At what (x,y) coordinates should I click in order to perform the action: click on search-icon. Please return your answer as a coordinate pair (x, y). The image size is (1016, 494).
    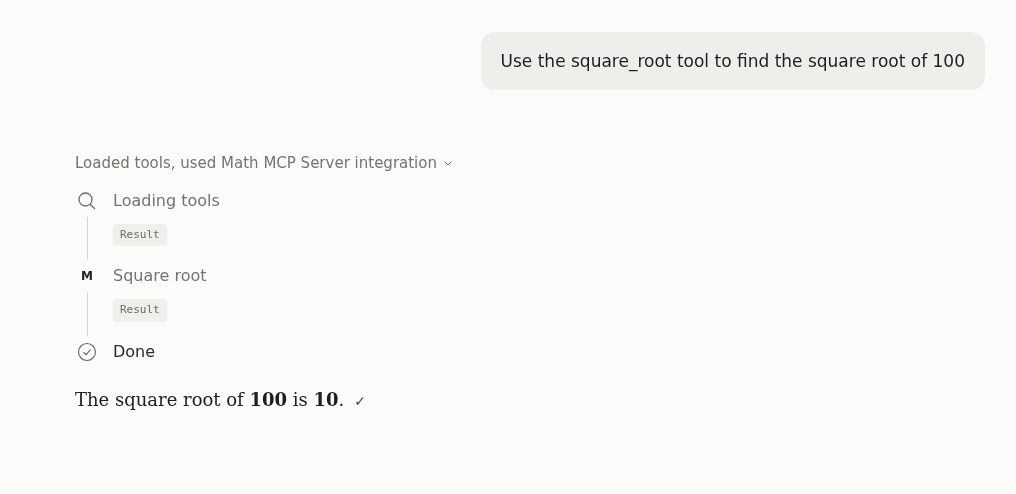
    Looking at the image, I should click on (87, 200).